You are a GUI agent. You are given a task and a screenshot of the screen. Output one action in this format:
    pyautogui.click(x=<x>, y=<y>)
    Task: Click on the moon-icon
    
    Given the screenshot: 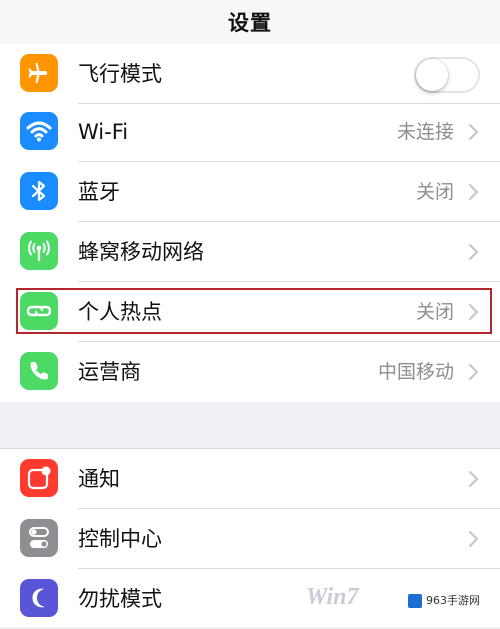 What is the action you would take?
    pyautogui.click(x=39, y=598)
    